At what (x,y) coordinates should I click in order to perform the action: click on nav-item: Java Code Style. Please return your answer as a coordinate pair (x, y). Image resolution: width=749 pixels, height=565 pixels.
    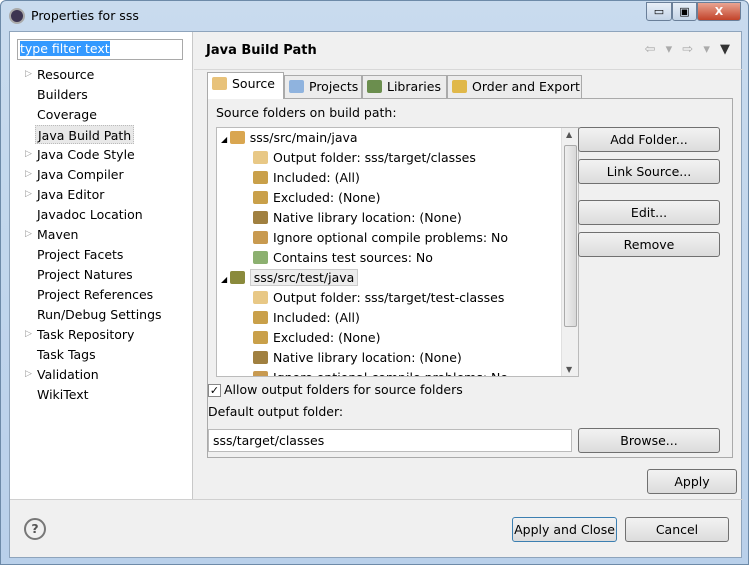
    Looking at the image, I should click on (86, 154).